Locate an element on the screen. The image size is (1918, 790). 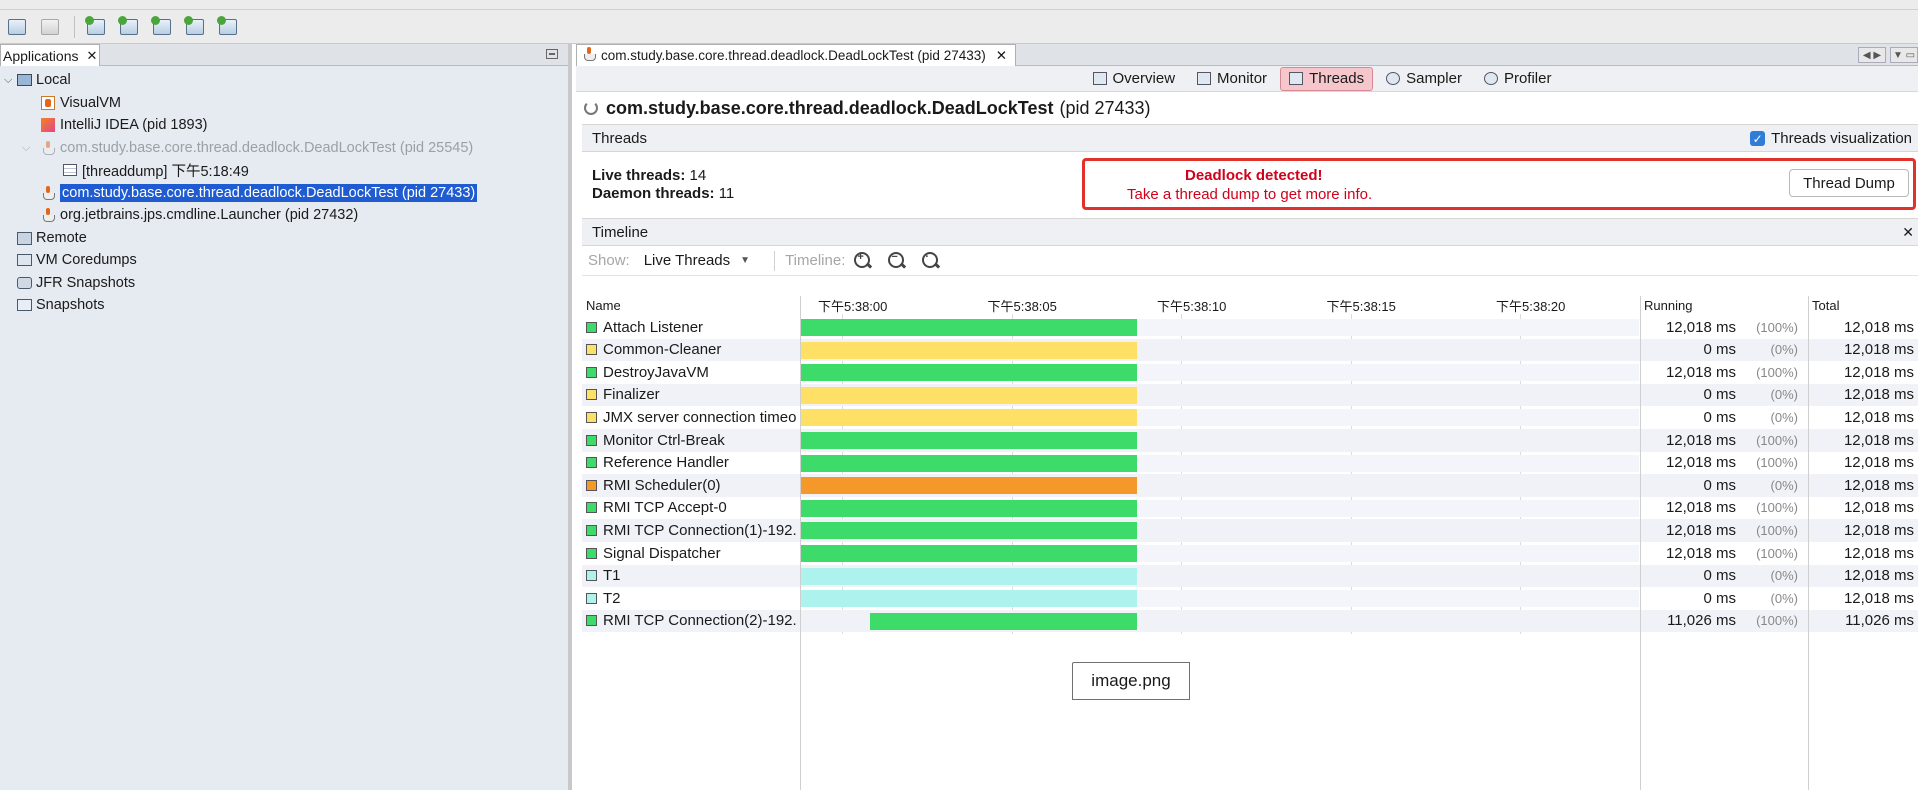
tree-node-intellij: IntelliJ IDEA (pid 1893) is located at coordinates (124, 125).